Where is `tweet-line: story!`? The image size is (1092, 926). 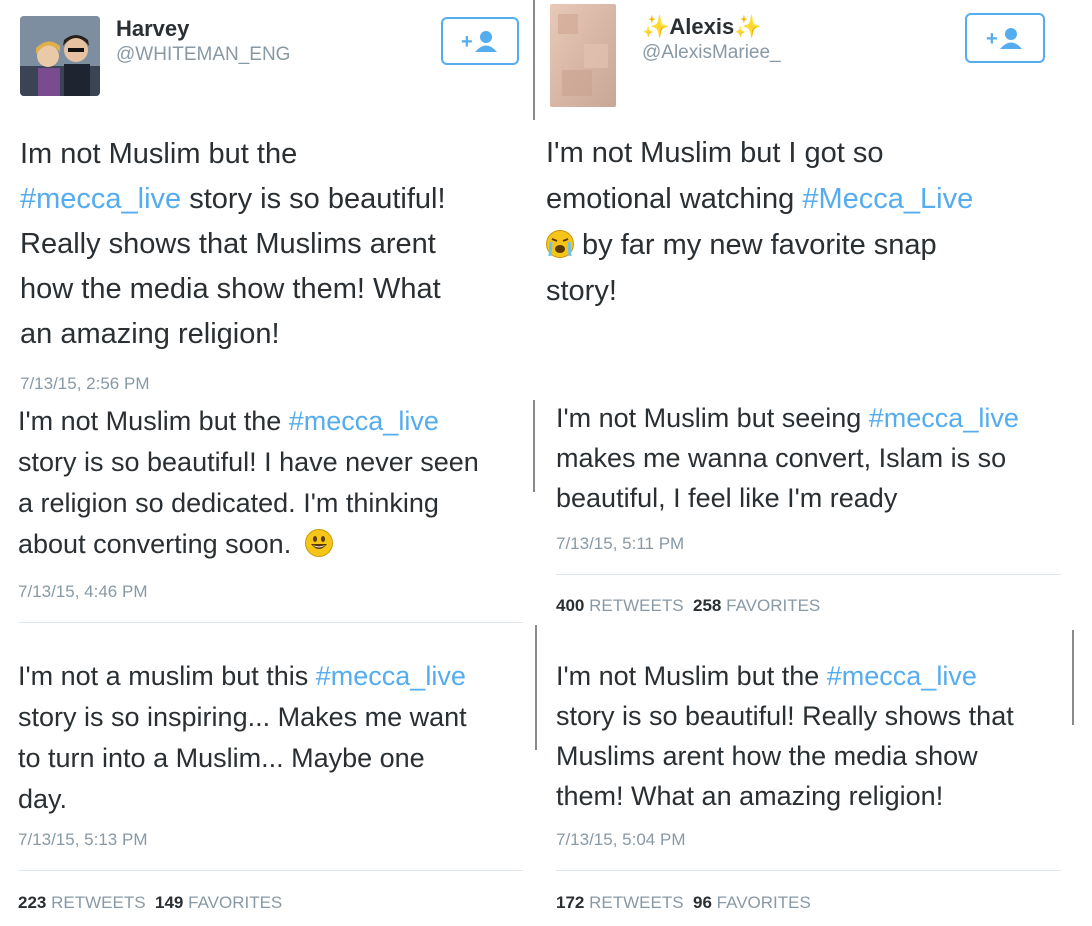
tweet-line: story! is located at coordinates (581, 291).